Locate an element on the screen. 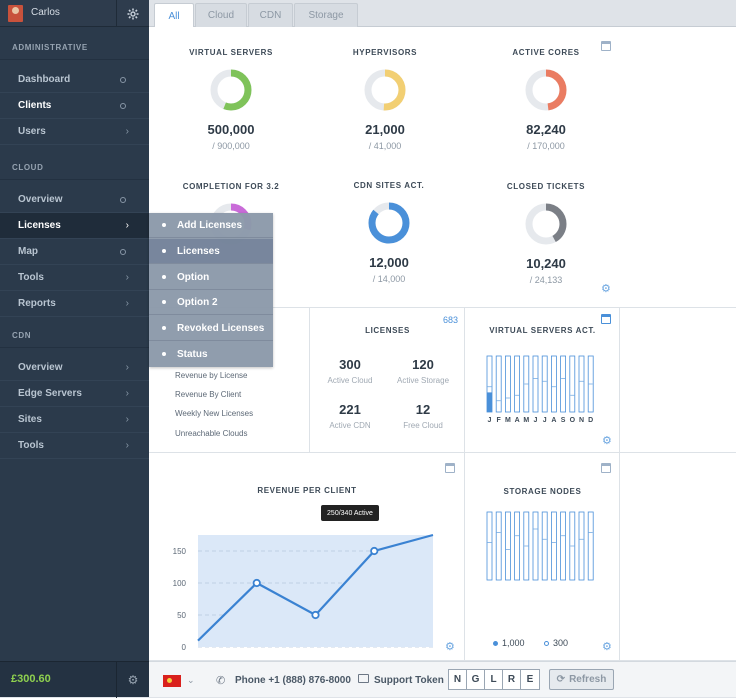  chevron-down-icon: ⌄ is located at coordinates (191, 680).